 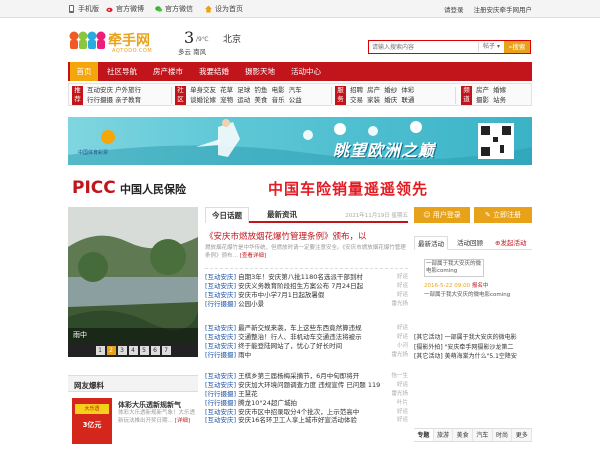 I want to click on news-title: 最严新交规来袭，车上这些东西竟然算违规, so click(x=300, y=328).